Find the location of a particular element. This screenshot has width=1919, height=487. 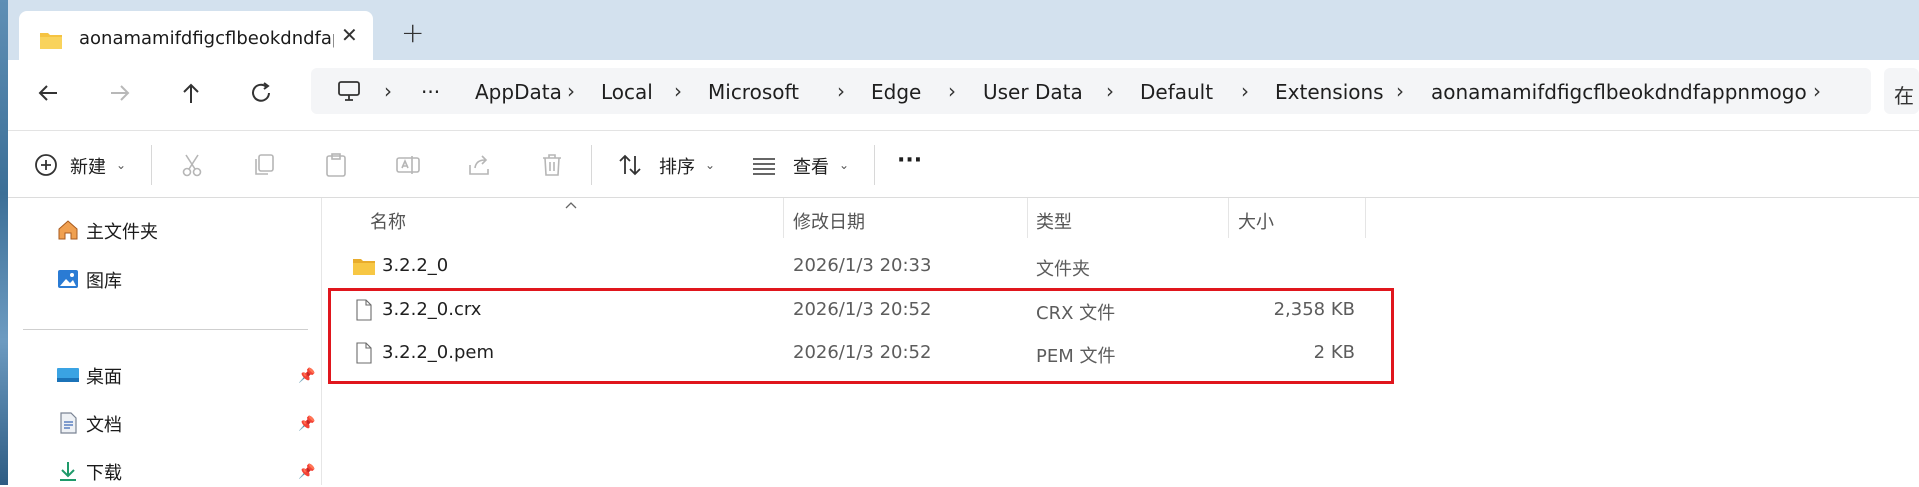

highlight-box is located at coordinates (861, 336).